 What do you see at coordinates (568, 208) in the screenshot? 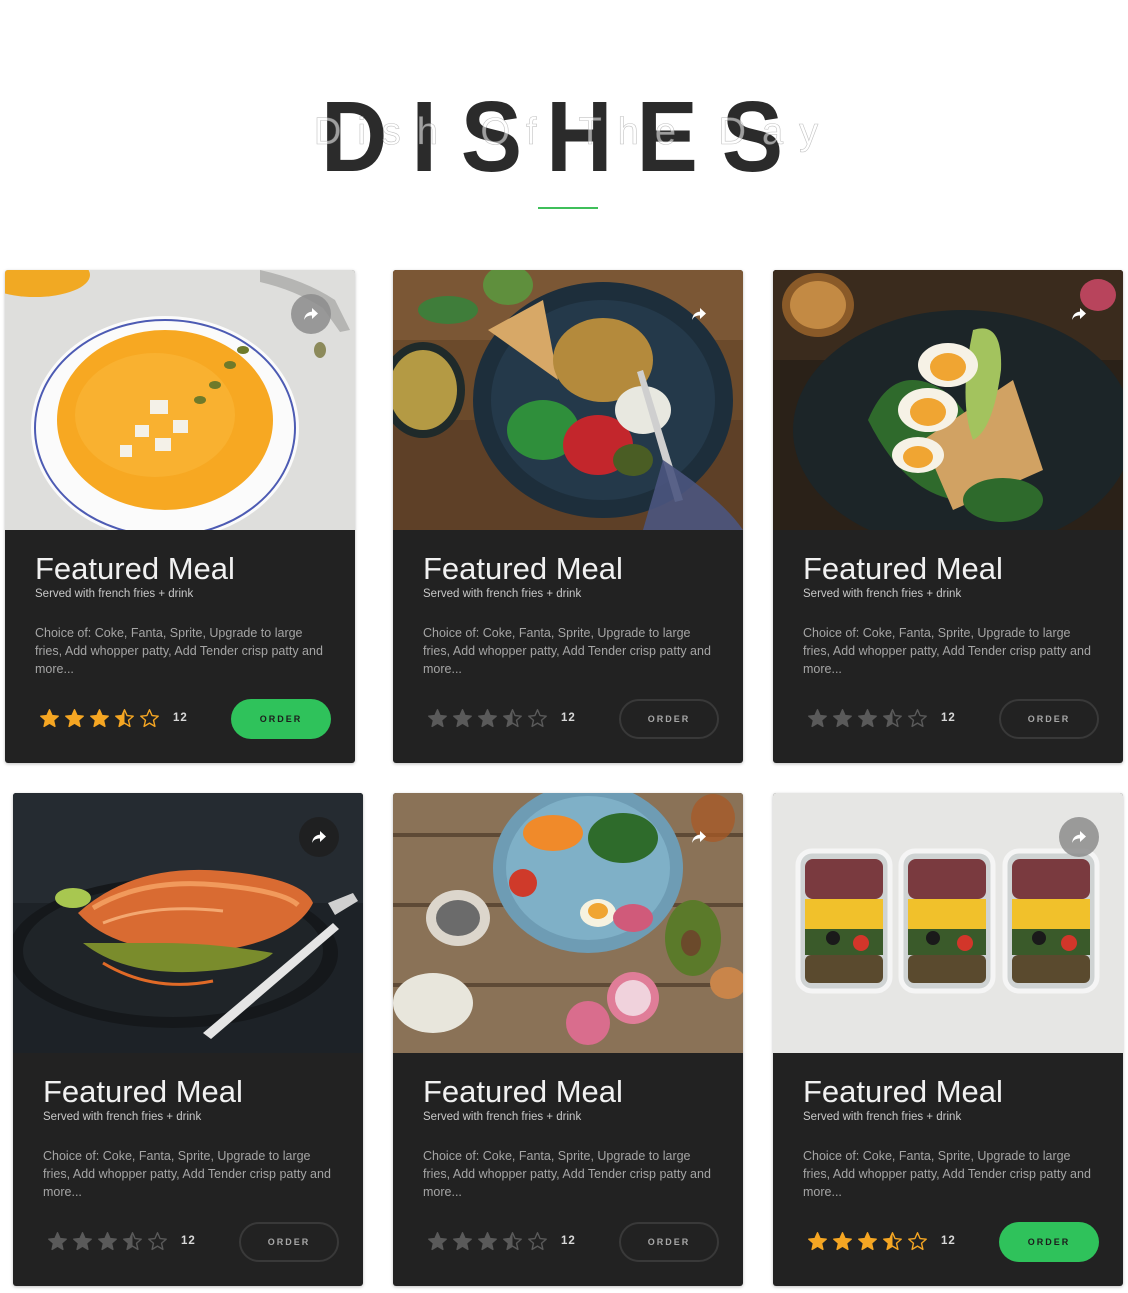
I see `title-divider` at bounding box center [568, 208].